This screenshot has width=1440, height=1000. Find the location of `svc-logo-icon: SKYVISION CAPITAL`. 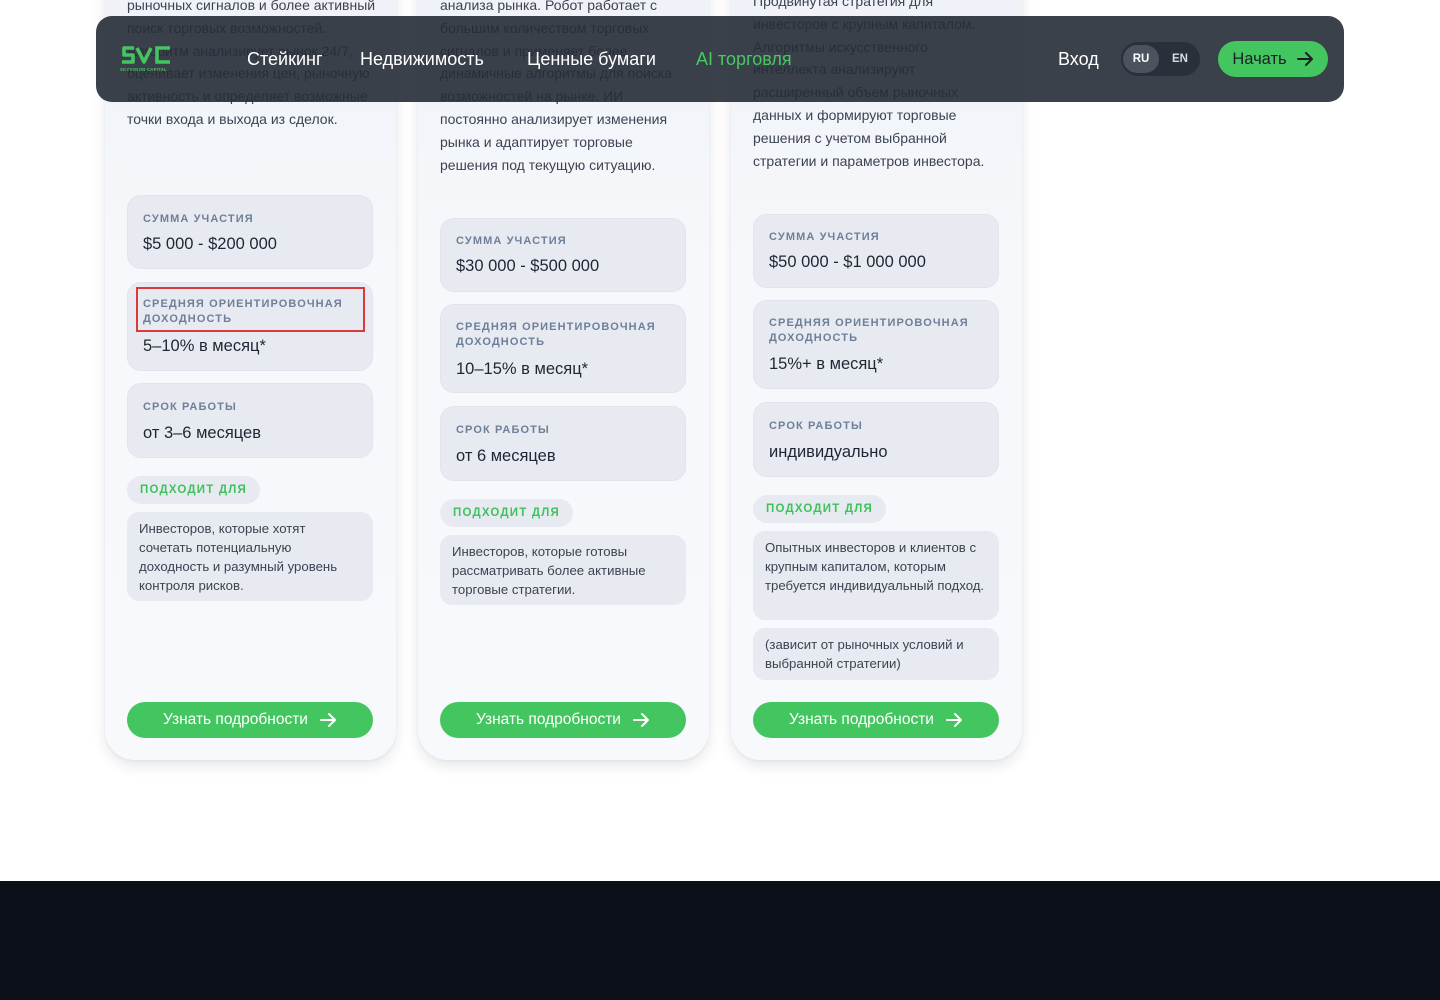

svc-logo-icon: SKYVISION CAPITAL is located at coordinates (145, 59).